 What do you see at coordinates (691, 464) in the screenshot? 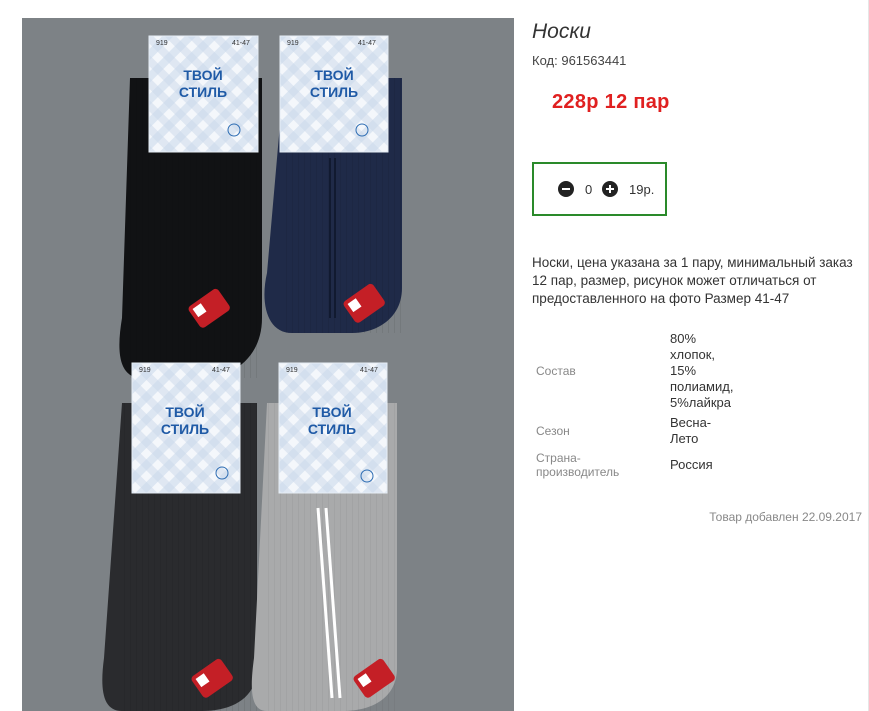
I see `spec-value-country: Россия` at bounding box center [691, 464].